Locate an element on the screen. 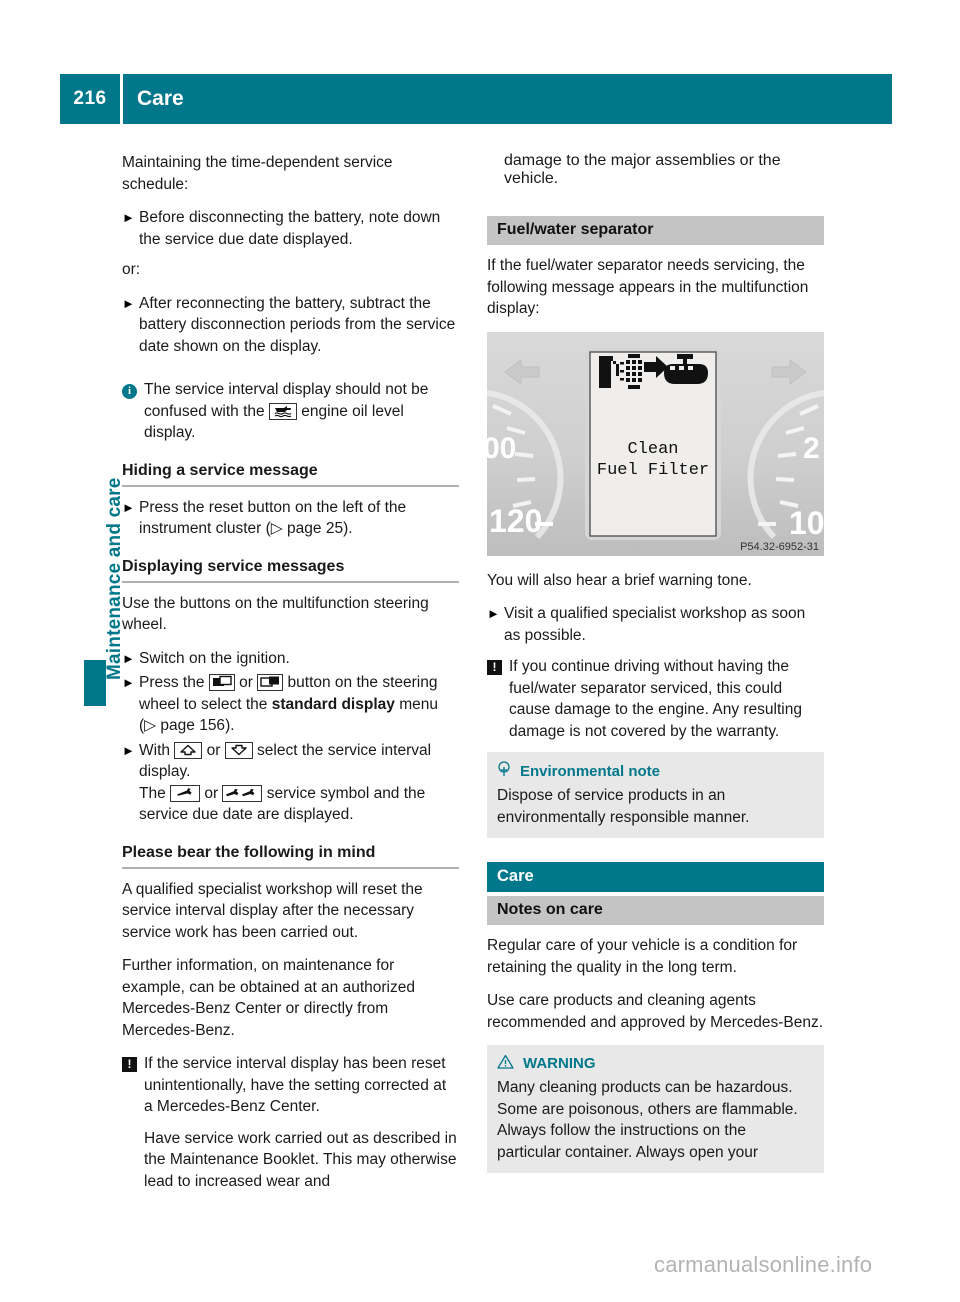 The width and height of the screenshot is (960, 1302). heading-displaying-service-messages: Displaying service messages is located at coordinates (290, 569).